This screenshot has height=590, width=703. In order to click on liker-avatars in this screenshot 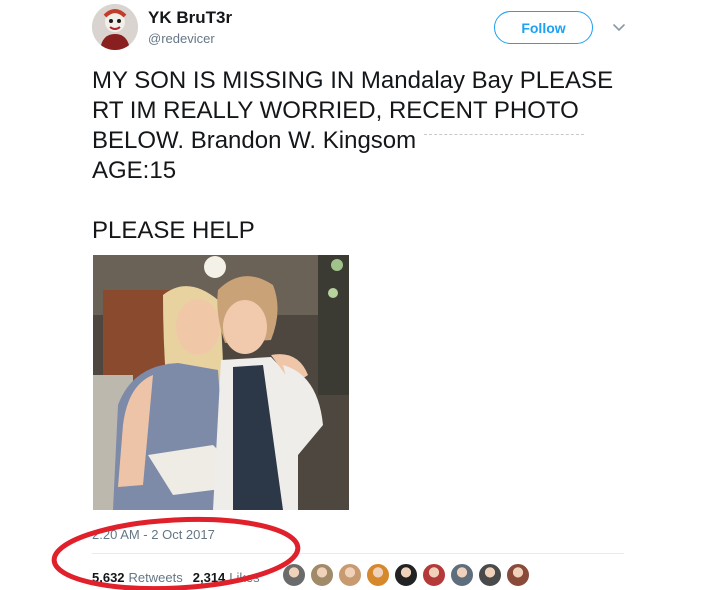, I will do `click(408, 576)`.